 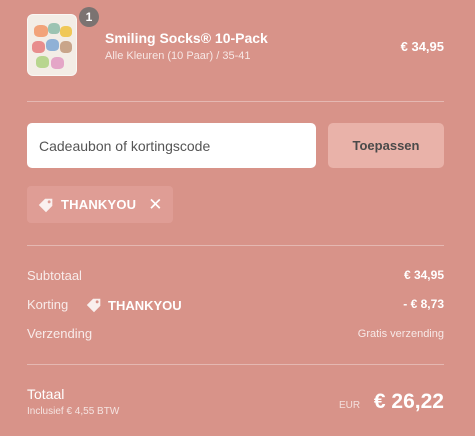 What do you see at coordinates (46, 394) in the screenshot?
I see `total-label: Totaal` at bounding box center [46, 394].